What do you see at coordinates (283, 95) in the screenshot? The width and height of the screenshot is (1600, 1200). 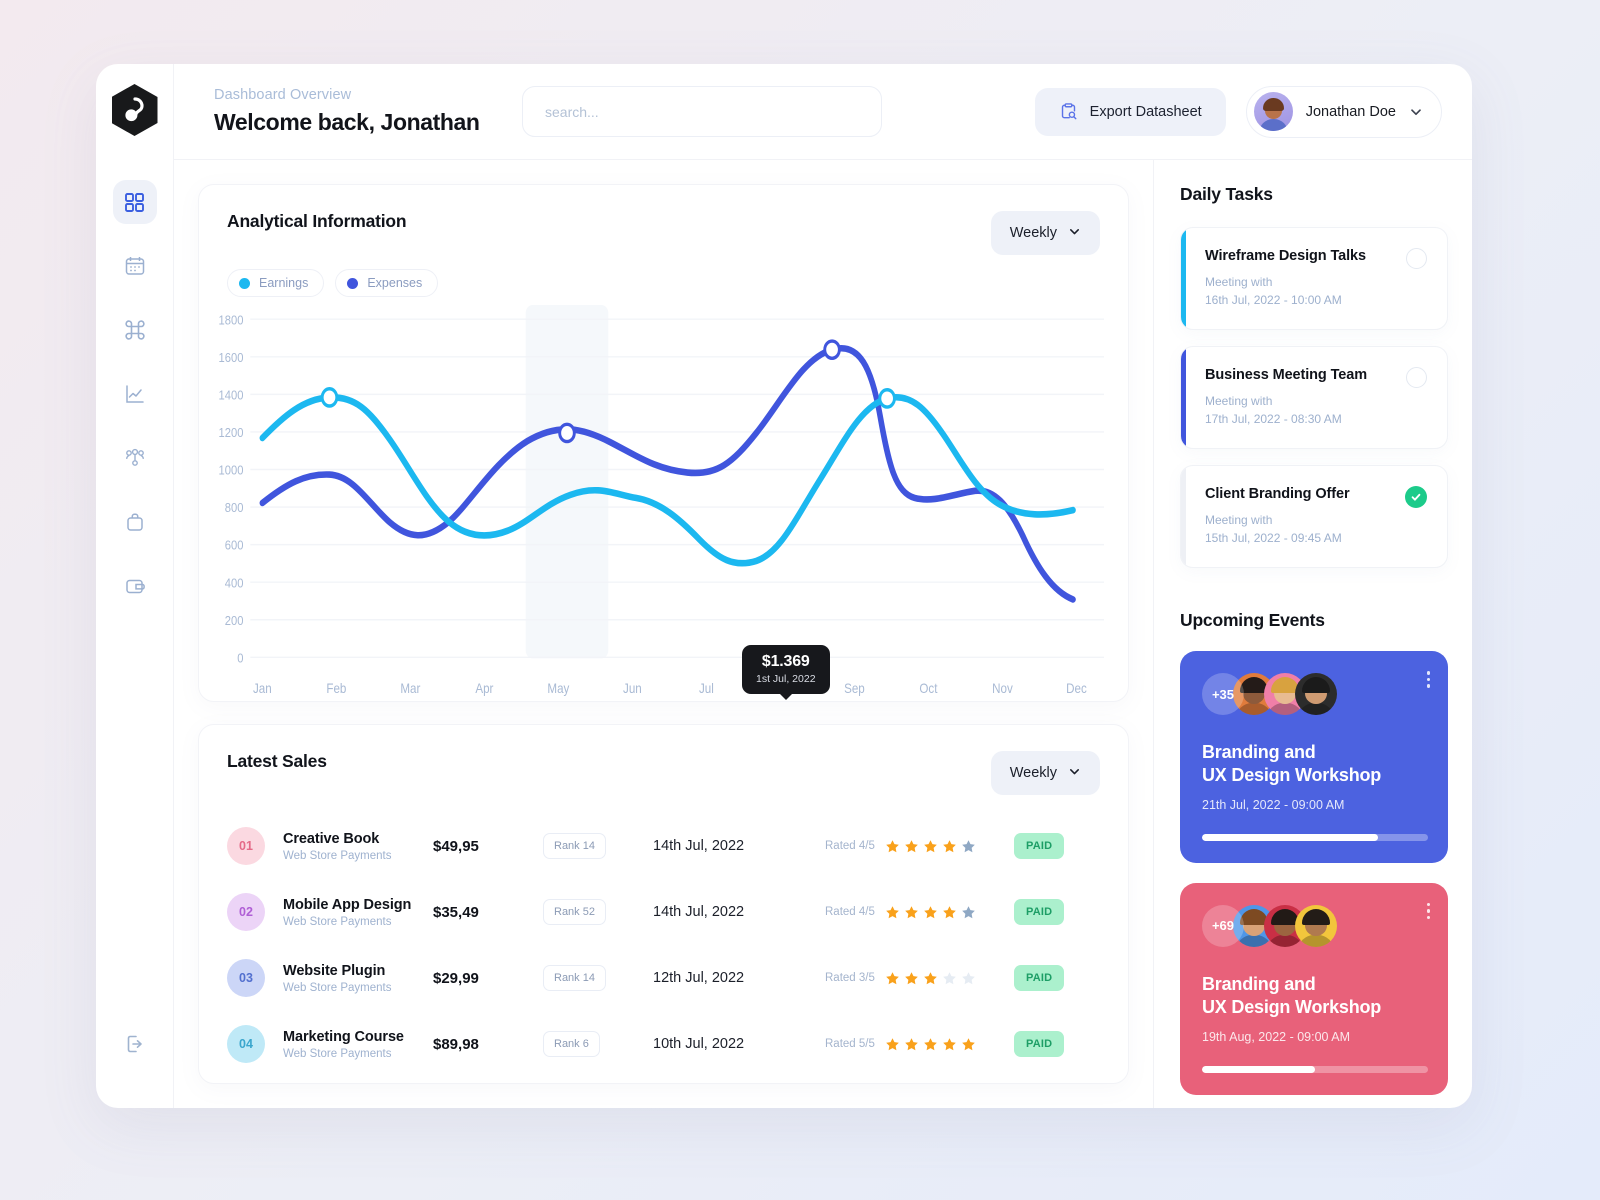 I see `breadcrumb: Dashboard Overview` at bounding box center [283, 95].